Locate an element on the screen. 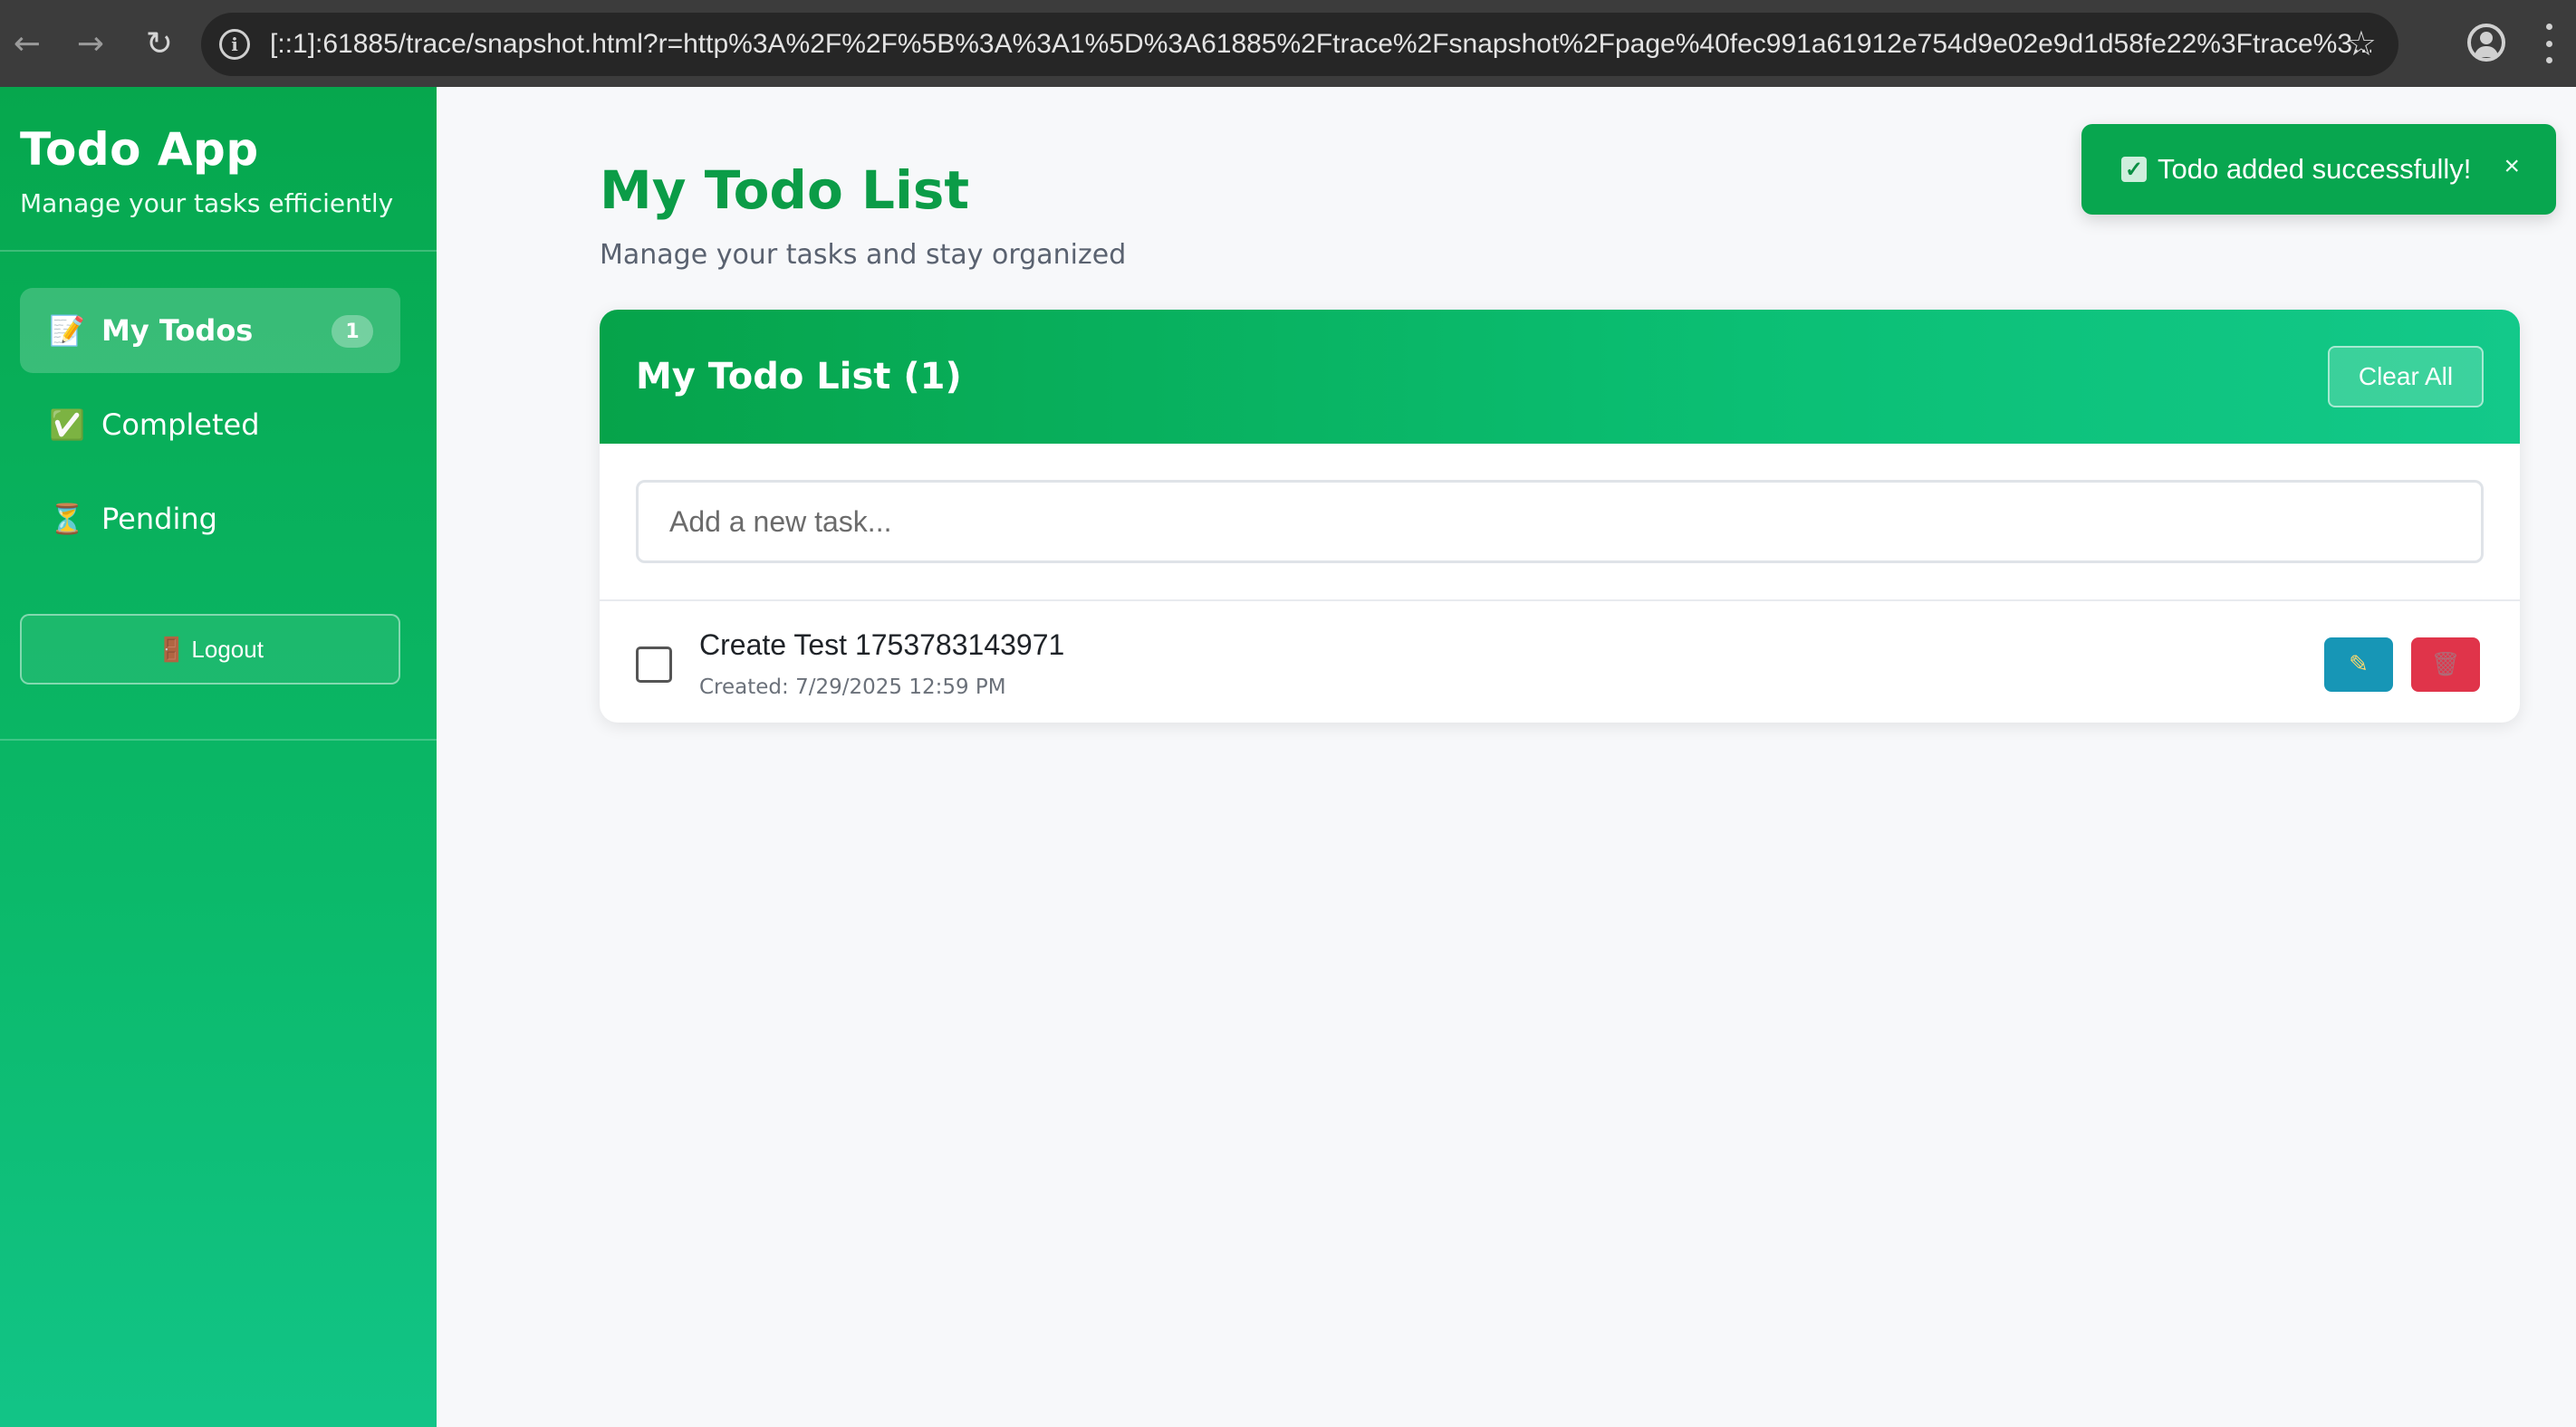 This screenshot has height=1427, width=2576. sidebar-item-pending: ⏳ Pending is located at coordinates (210, 518).